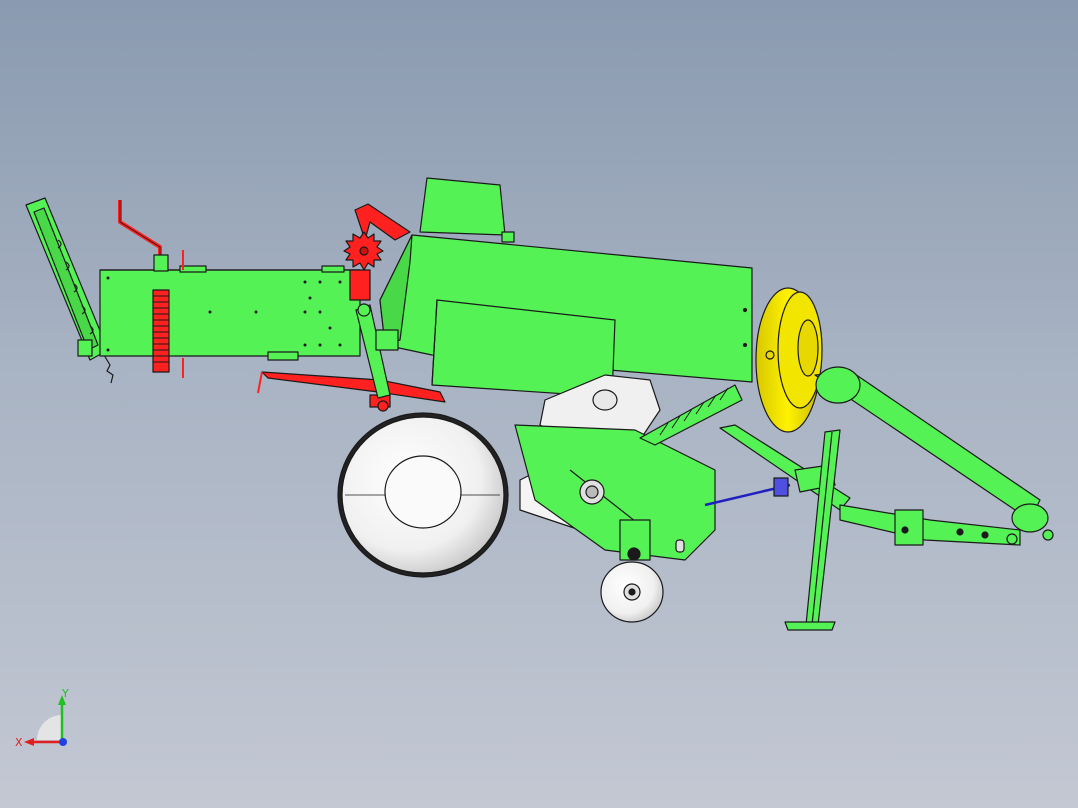  I want to click on jack-stand, so click(812, 530).